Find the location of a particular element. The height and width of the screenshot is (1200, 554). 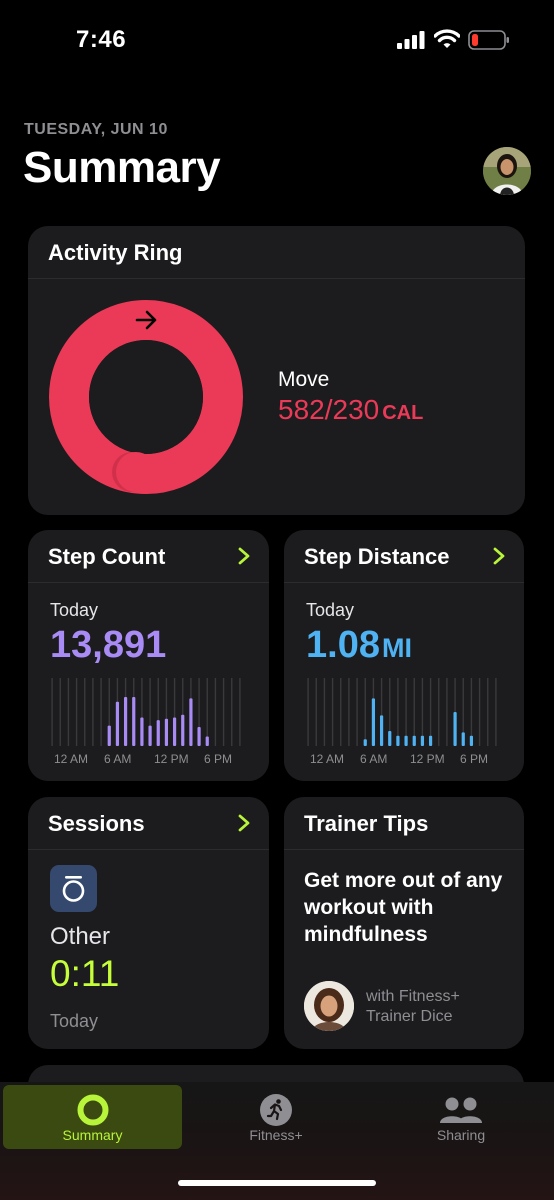

tab-label: Sharing is located at coordinates (461, 1135).